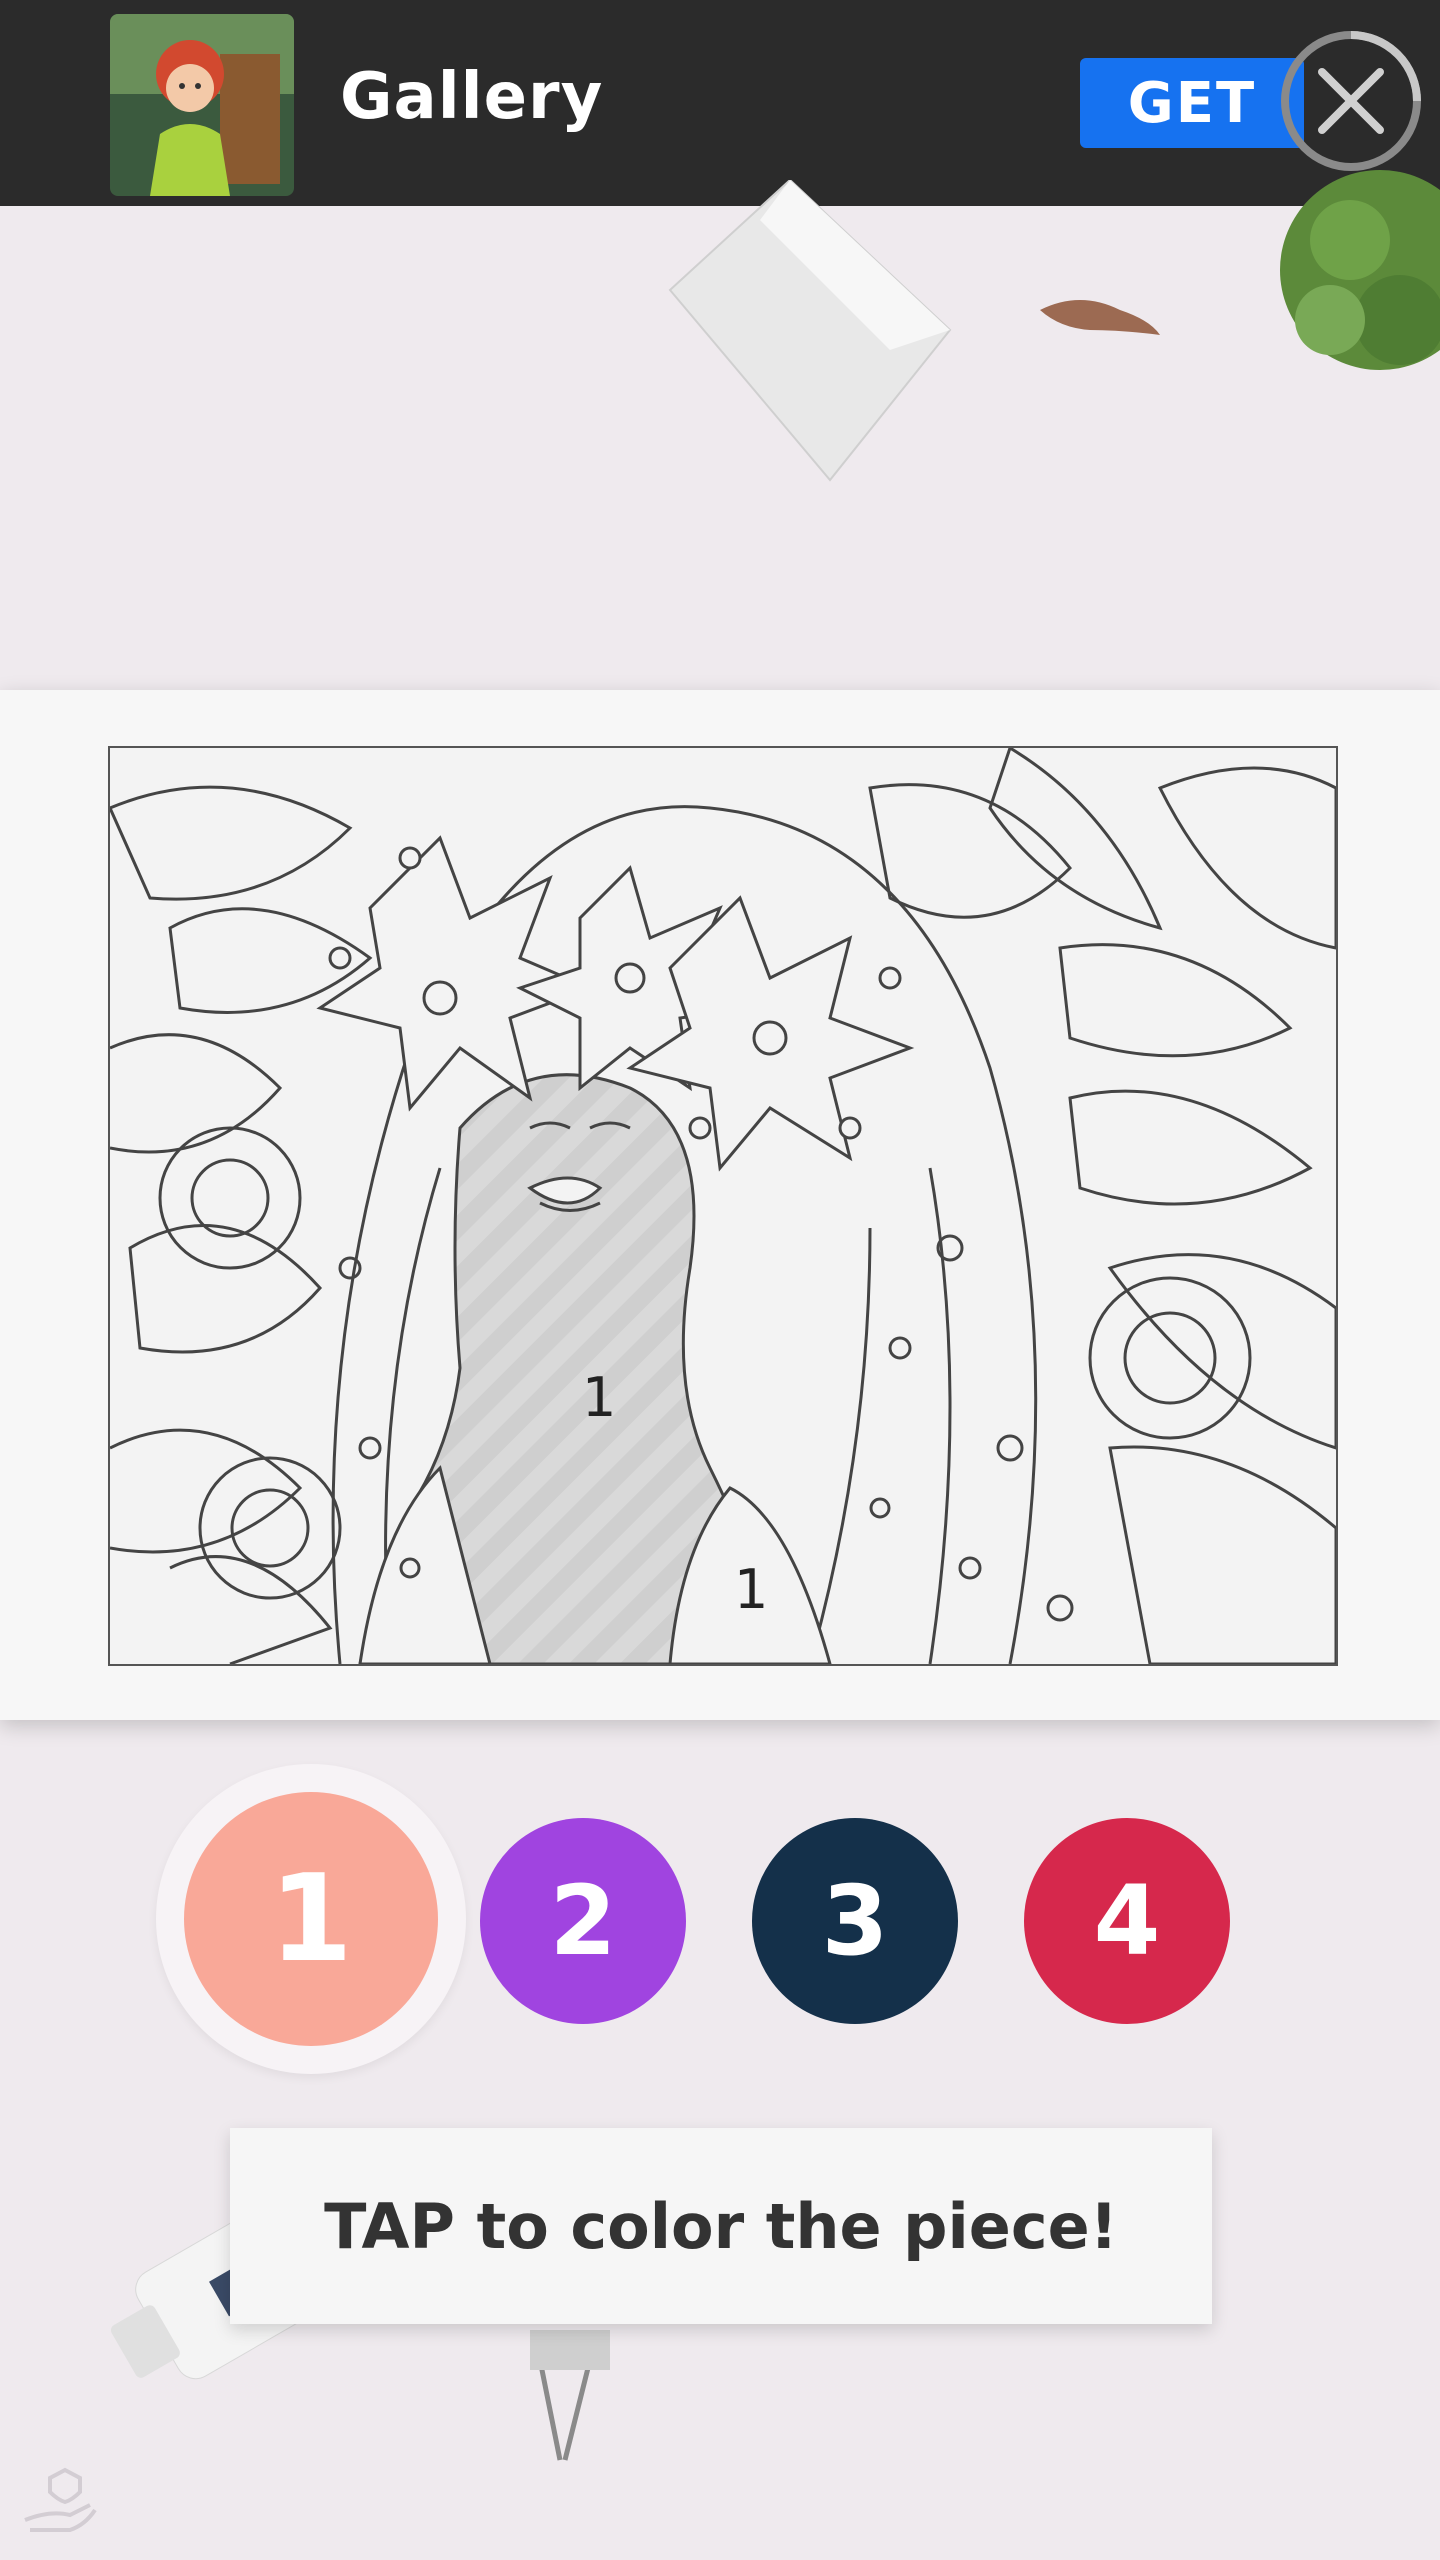  What do you see at coordinates (855, 1921) in the screenshot?
I see `color-swatch-3: 3` at bounding box center [855, 1921].